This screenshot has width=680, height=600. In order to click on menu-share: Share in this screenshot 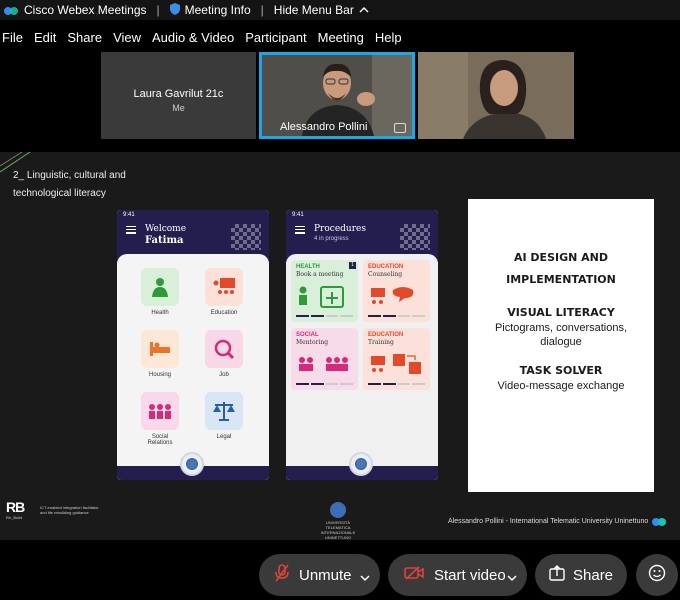, I will do `click(84, 37)`.